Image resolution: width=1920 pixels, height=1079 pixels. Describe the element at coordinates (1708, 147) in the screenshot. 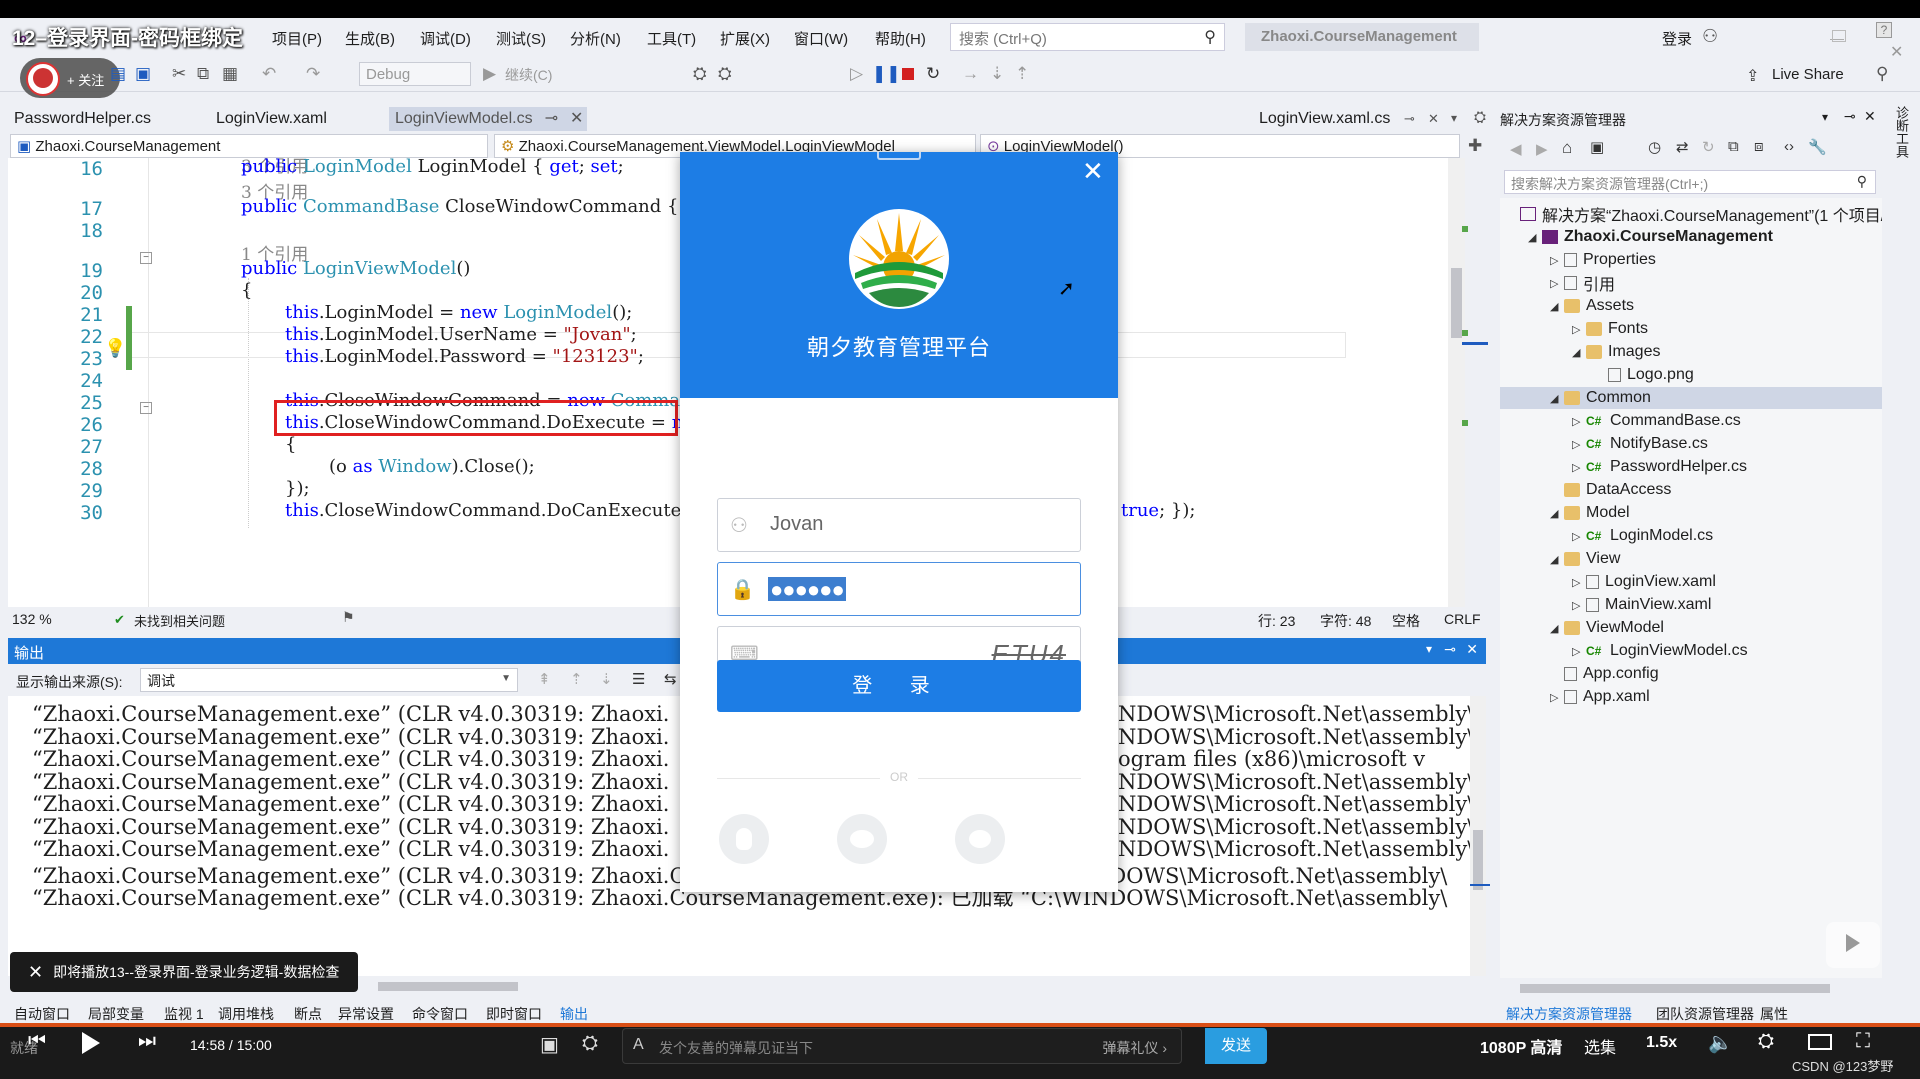

I see `refresh-icon: ↻` at that location.